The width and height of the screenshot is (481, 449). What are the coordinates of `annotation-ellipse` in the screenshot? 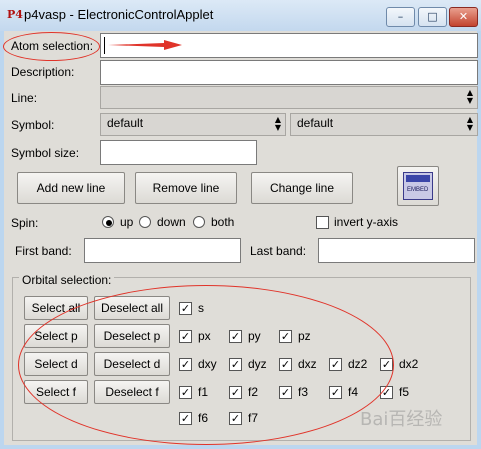 It's located at (51, 46).